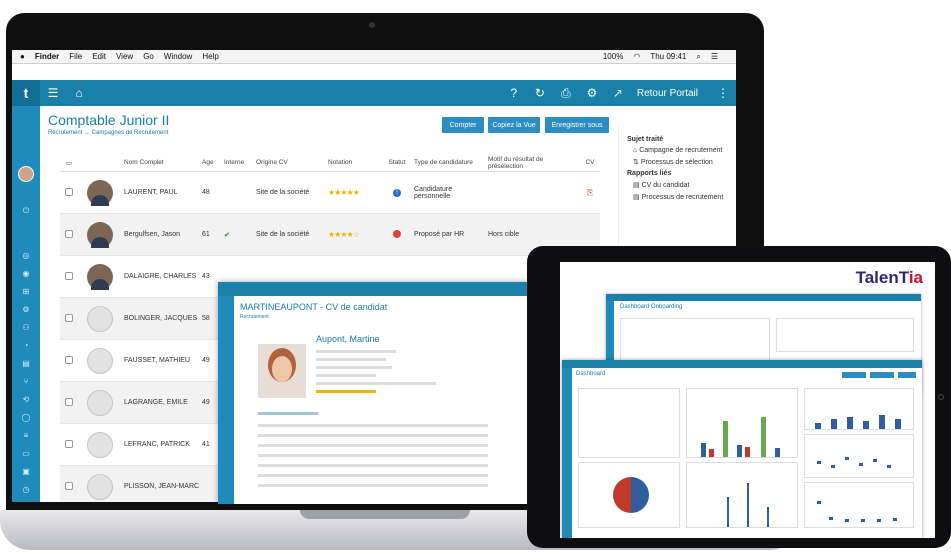 The height and width of the screenshot is (560, 951). Describe the element at coordinates (236, 162) in the screenshot. I see `header-interne: Interne` at that location.